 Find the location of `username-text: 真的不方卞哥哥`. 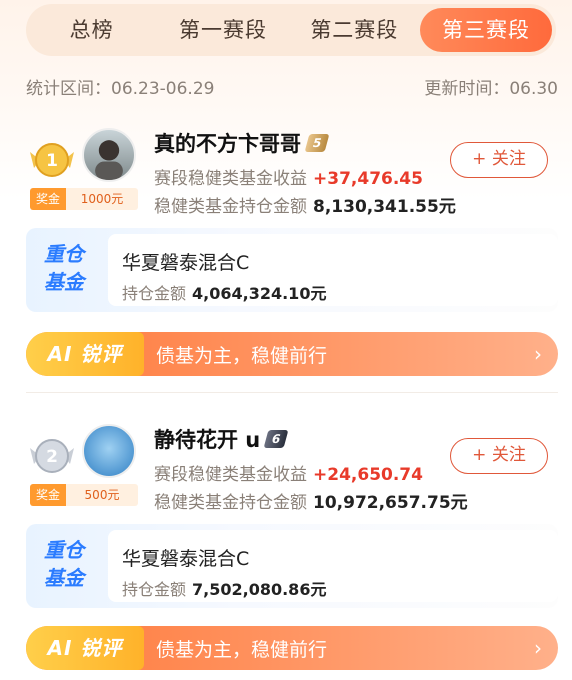

username-text: 真的不方卞哥哥 is located at coordinates (227, 144).